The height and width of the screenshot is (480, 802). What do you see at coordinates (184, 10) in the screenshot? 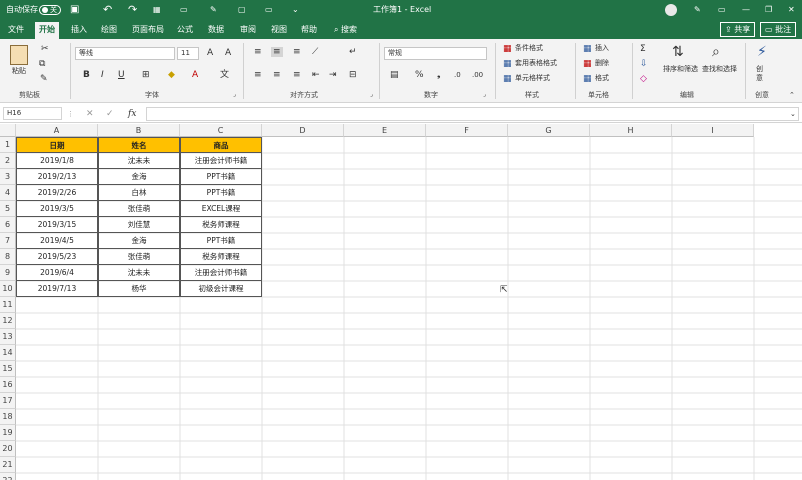
I see `shape-icon: ▭` at bounding box center [184, 10].